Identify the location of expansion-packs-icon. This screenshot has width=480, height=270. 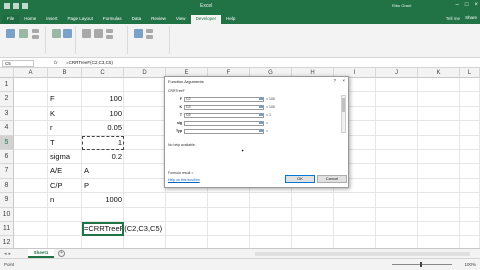
(149, 37).